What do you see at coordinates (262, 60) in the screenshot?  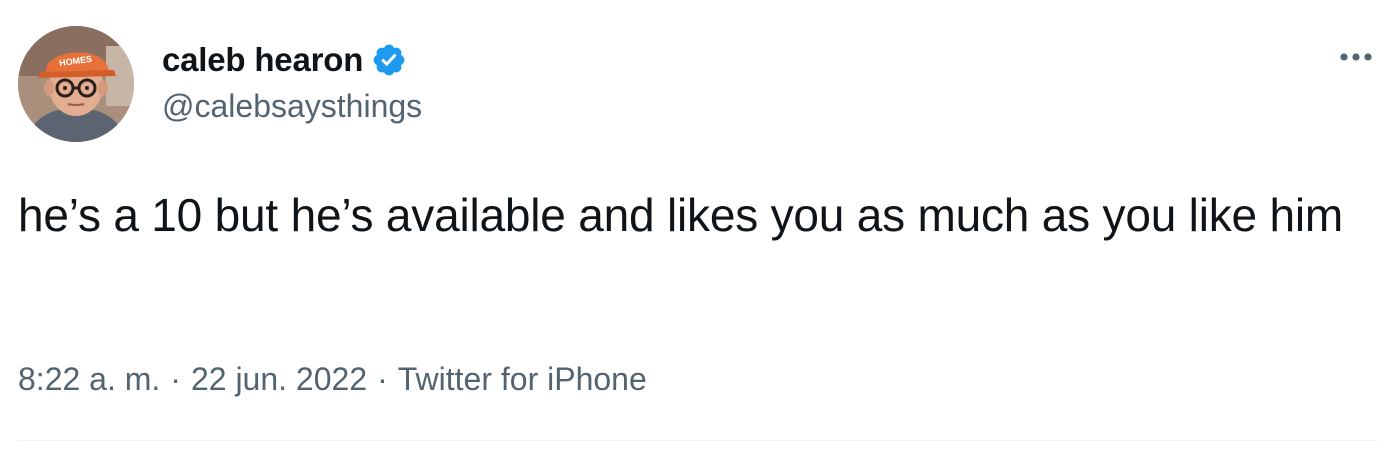 I see `author-display-name: caleb hearon` at bounding box center [262, 60].